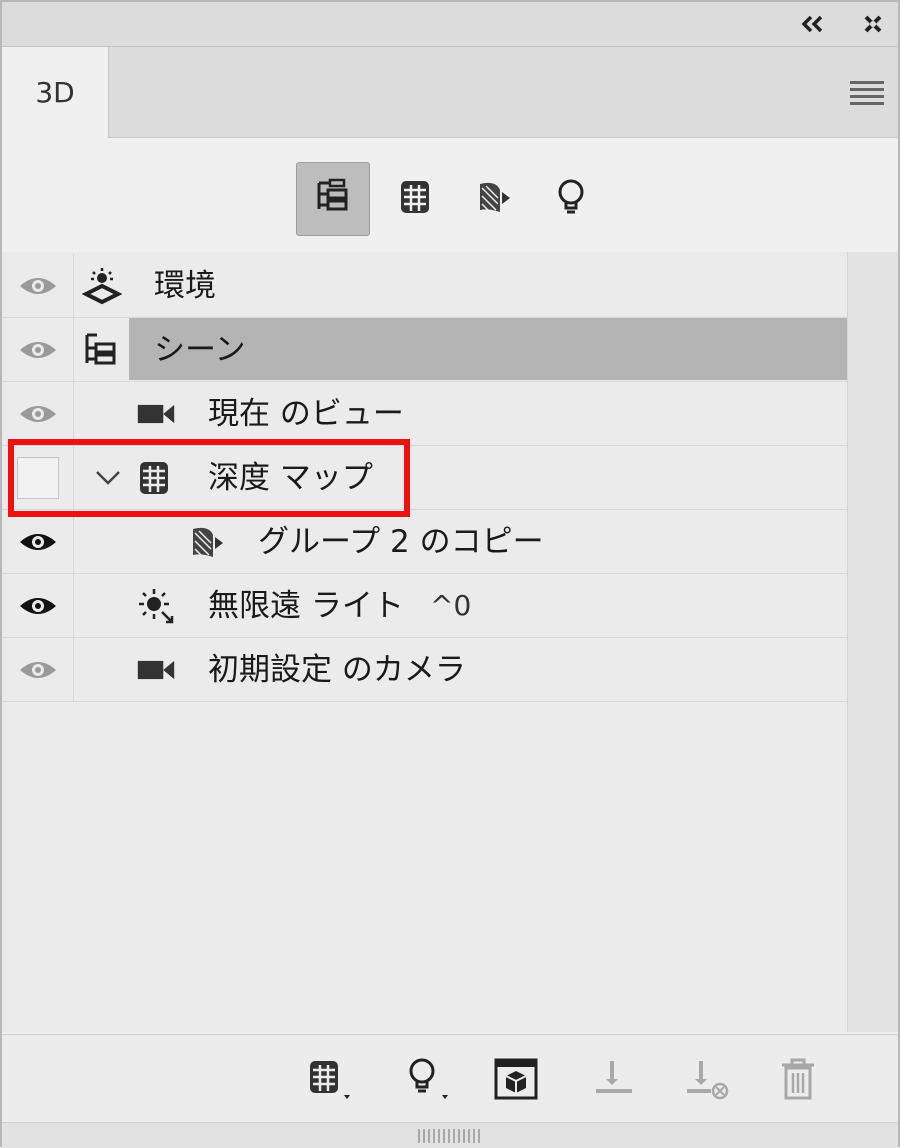 The image size is (900, 1148). Describe the element at coordinates (424, 350) in the screenshot. I see `layer-row-scene: シーン` at that location.